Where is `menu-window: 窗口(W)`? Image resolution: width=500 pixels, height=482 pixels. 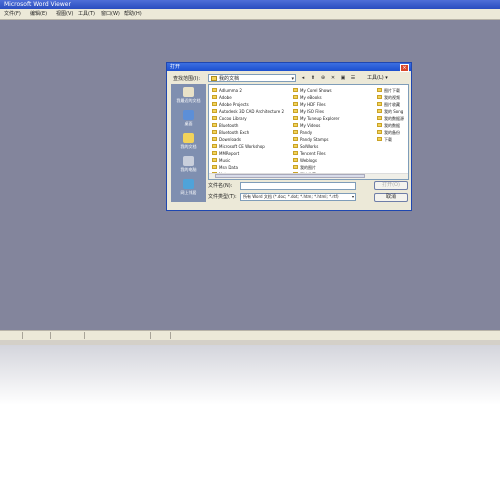
menu-window: 窗口(W) is located at coordinates (110, 14).